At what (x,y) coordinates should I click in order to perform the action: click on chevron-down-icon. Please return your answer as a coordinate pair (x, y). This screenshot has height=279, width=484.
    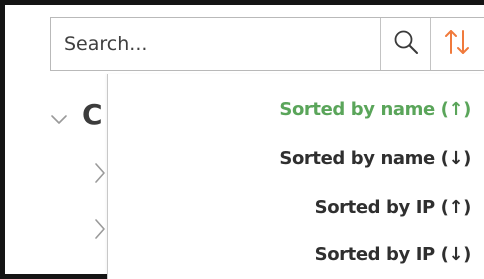
    Looking at the image, I should click on (59, 120).